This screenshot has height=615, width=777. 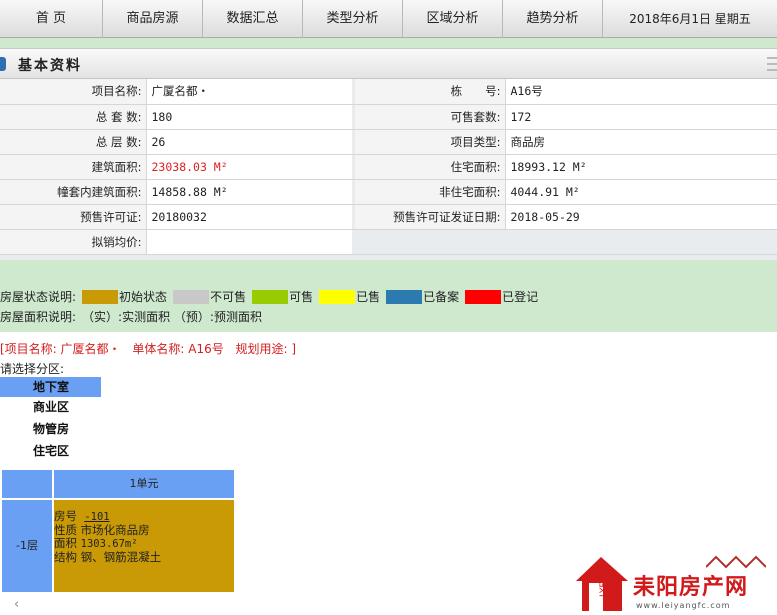 I want to click on area-legend-label: 房屋面积说明:, so click(x=38, y=317).